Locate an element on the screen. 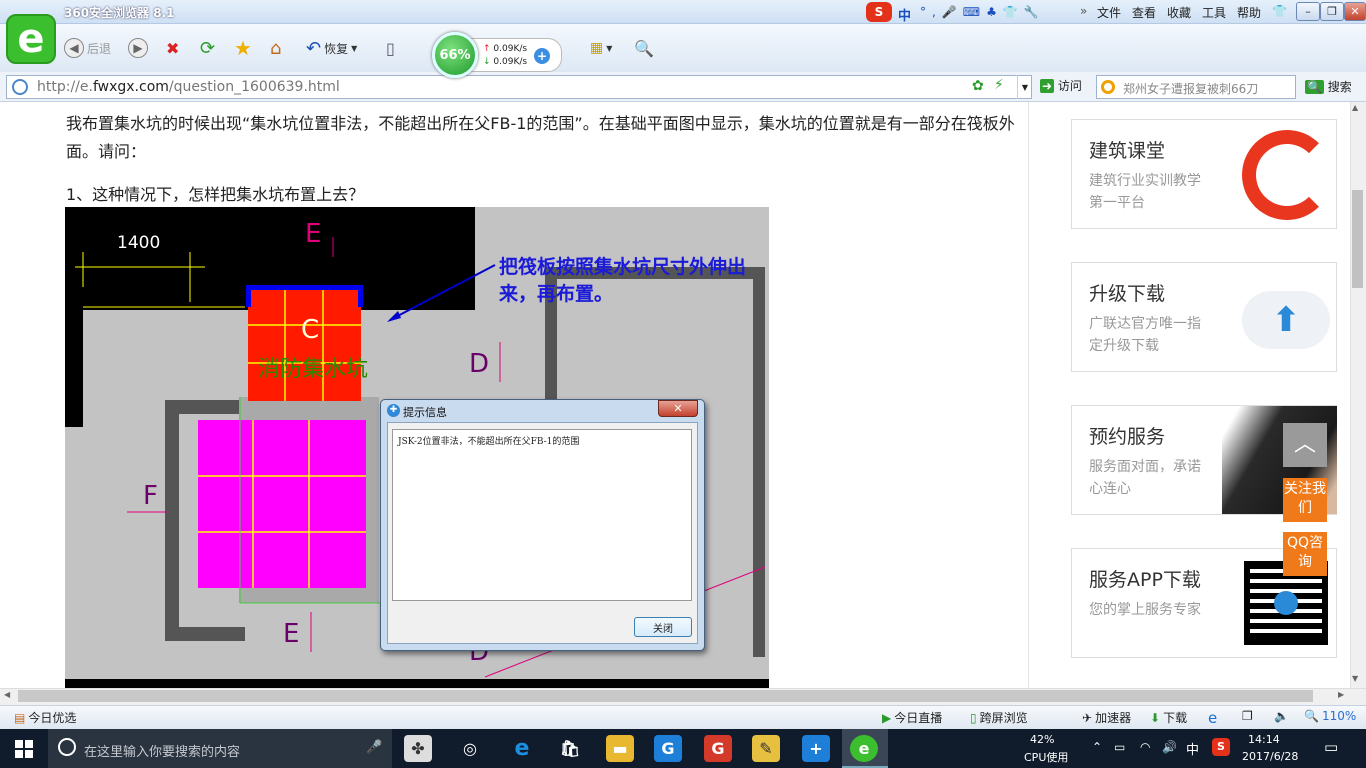 The width and height of the screenshot is (1366, 768). windows-logo-icon is located at coordinates (24, 748).